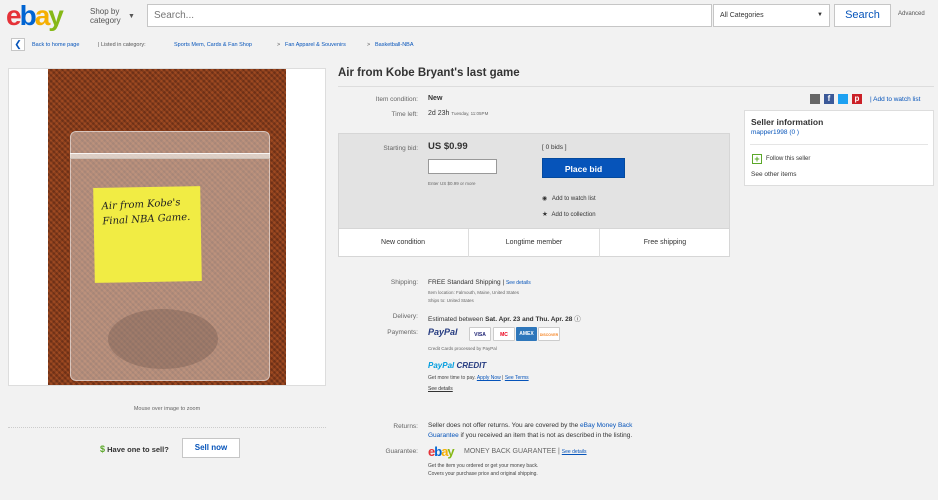 The height and width of the screenshot is (500, 938). I want to click on eye-icon: ◉, so click(545, 199).